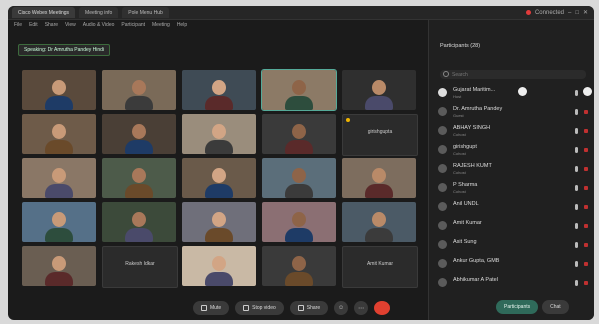  What do you see at coordinates (161, 25) in the screenshot?
I see `menu-meeting: Meeting` at bounding box center [161, 25].